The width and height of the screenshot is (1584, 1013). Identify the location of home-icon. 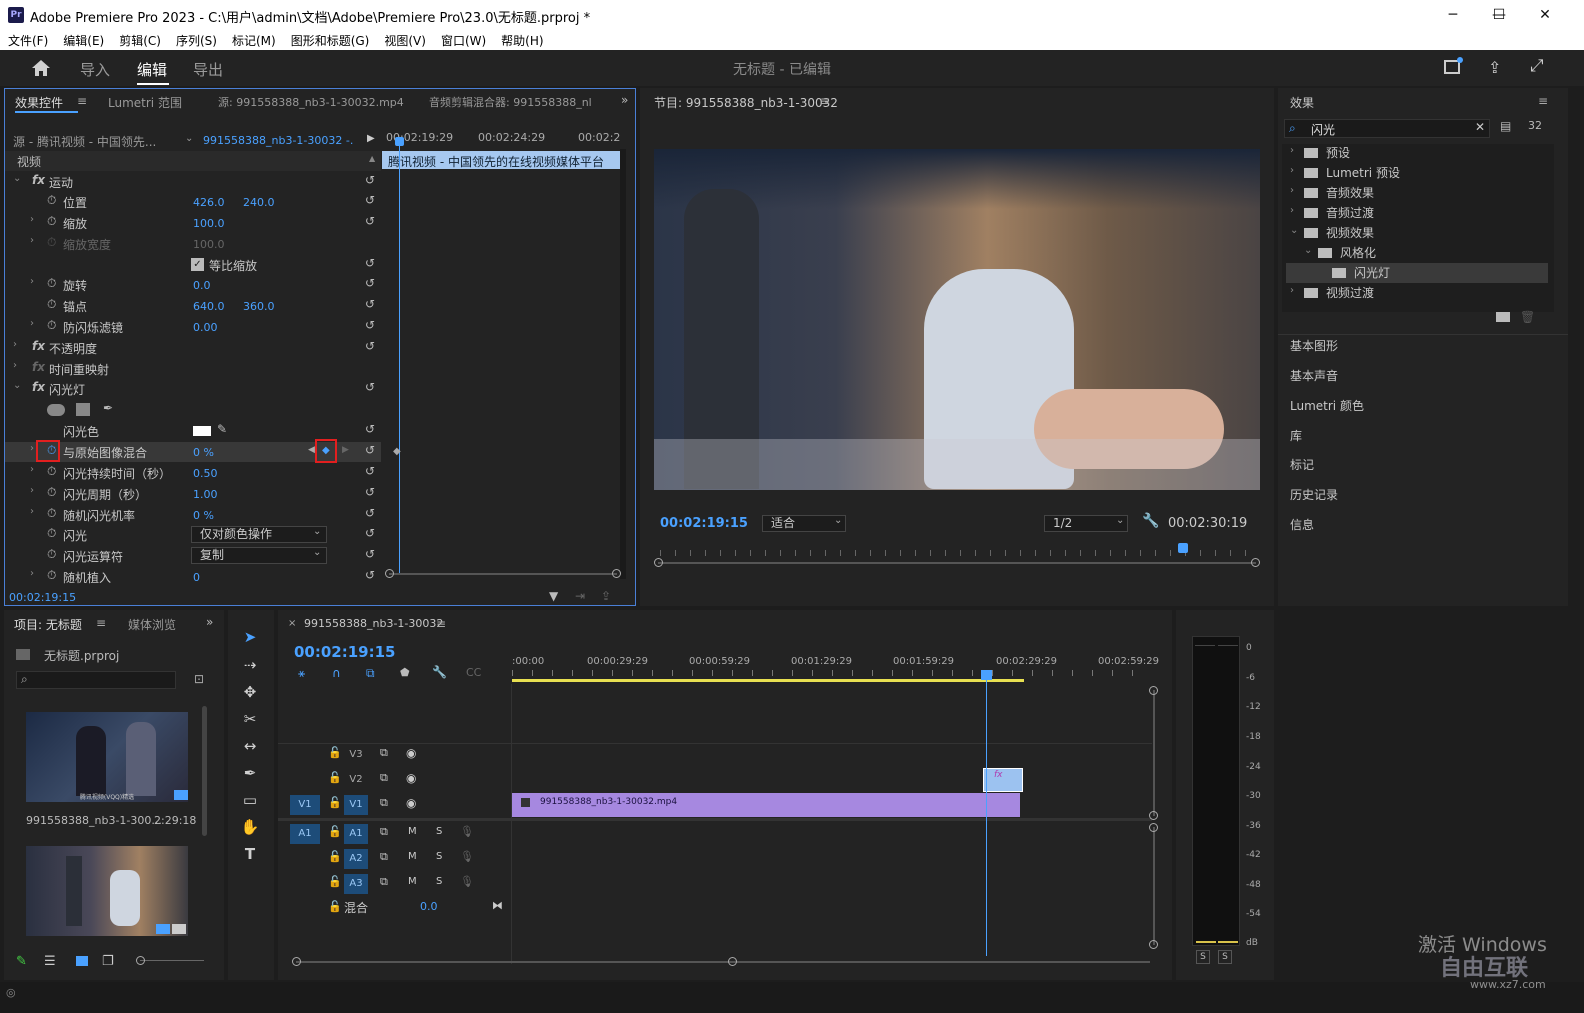
(41, 68).